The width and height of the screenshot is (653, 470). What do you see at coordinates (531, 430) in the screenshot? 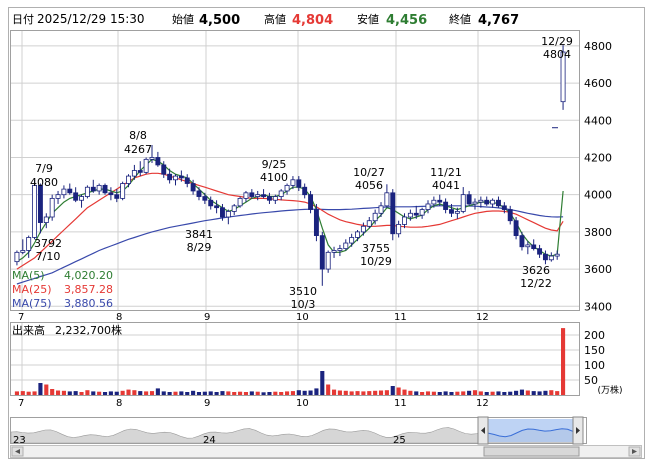
I see `navigator-selection` at bounding box center [531, 430].